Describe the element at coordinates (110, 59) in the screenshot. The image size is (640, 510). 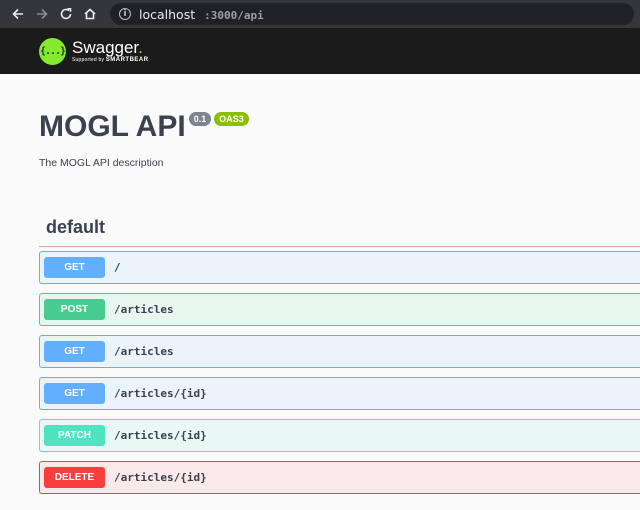
I see `logo-subtitle: Supported by SMARTBEAR` at that location.